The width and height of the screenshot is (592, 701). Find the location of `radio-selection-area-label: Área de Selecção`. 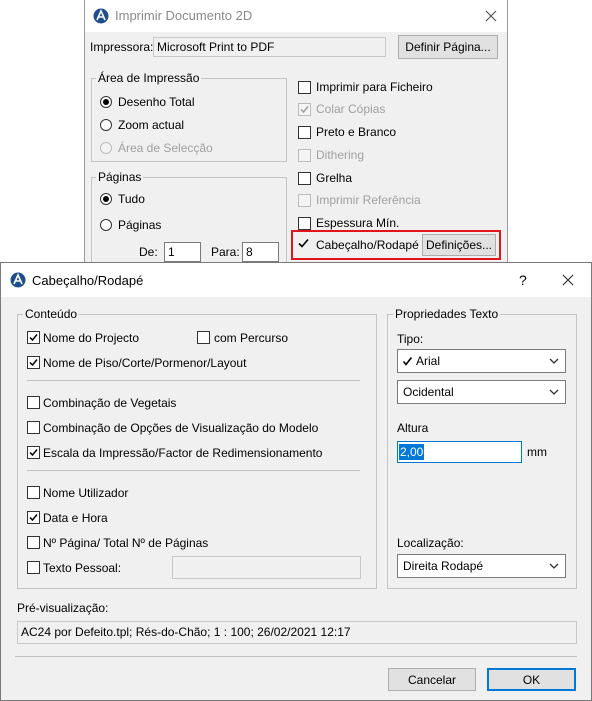

radio-selection-area-label: Área de Selecção is located at coordinates (165, 148).